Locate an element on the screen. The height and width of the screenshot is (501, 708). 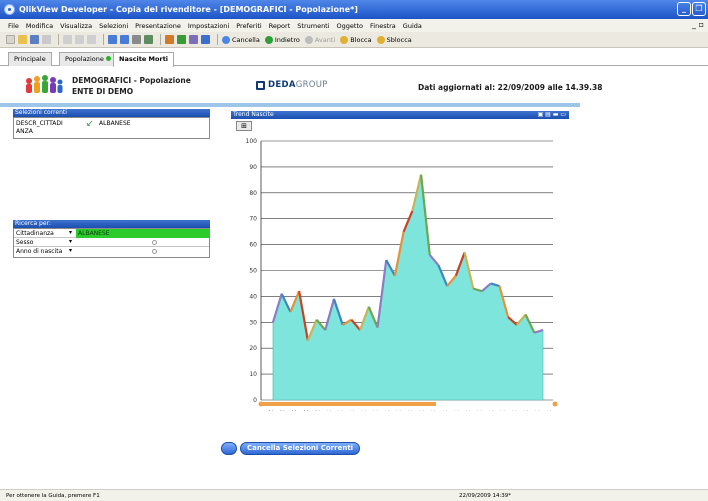
x-tick-label: 1993 is located at coordinates (363, 410).